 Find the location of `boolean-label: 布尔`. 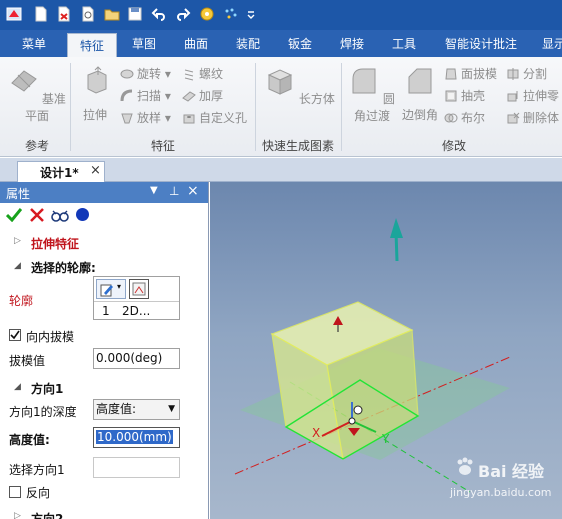

boolean-label: 布尔 is located at coordinates (473, 118).